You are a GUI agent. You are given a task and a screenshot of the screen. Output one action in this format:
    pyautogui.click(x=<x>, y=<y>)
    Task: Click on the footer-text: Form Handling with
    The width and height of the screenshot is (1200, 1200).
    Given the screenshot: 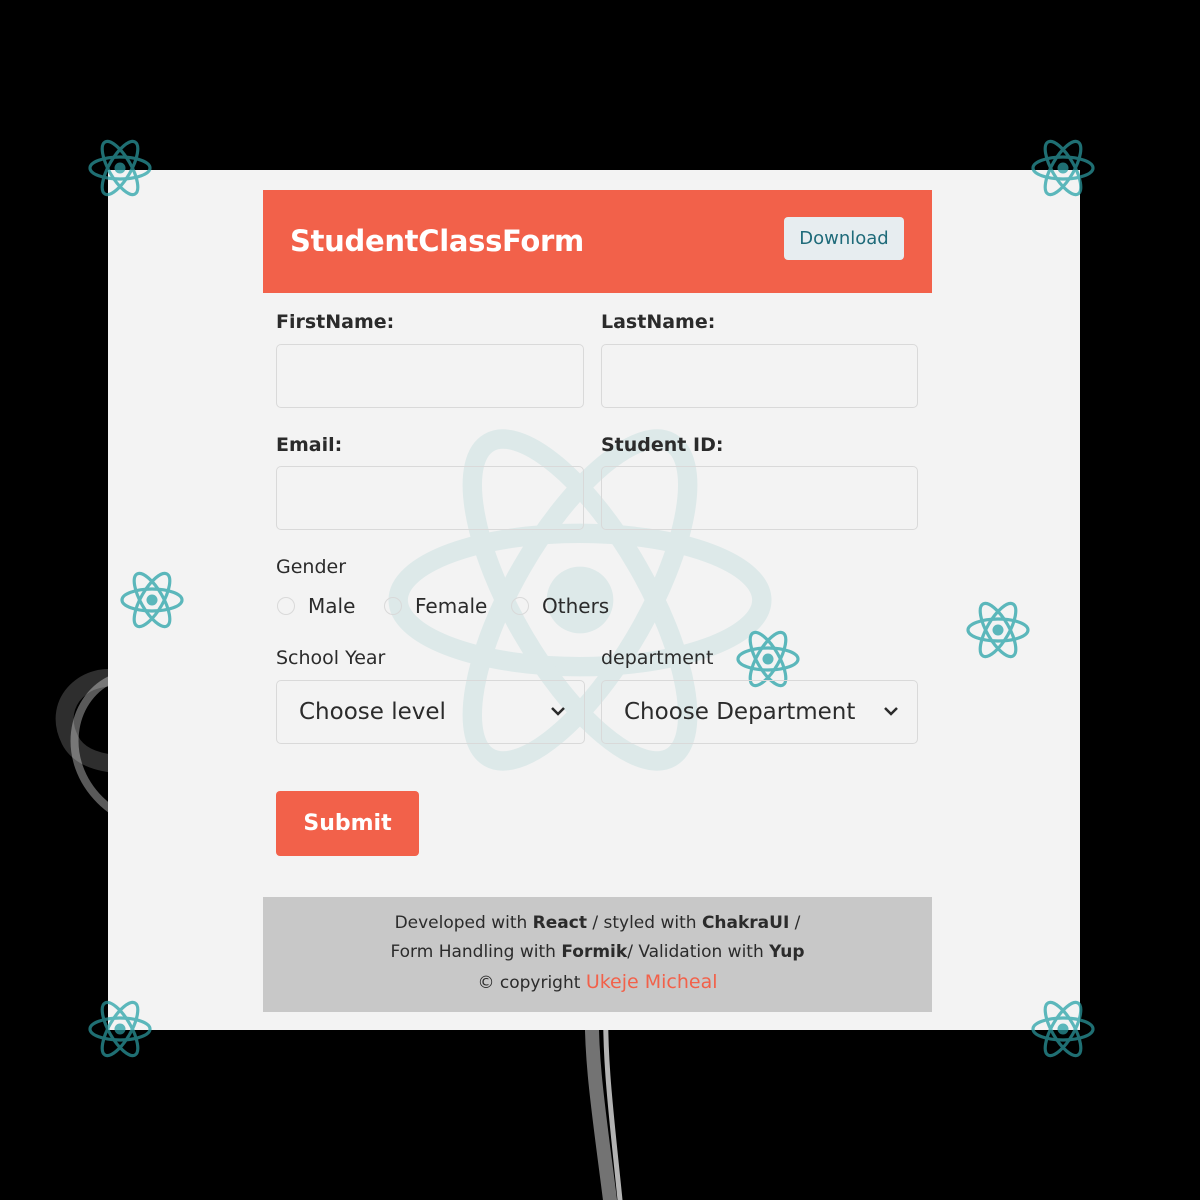 What is the action you would take?
    pyautogui.click(x=476, y=952)
    